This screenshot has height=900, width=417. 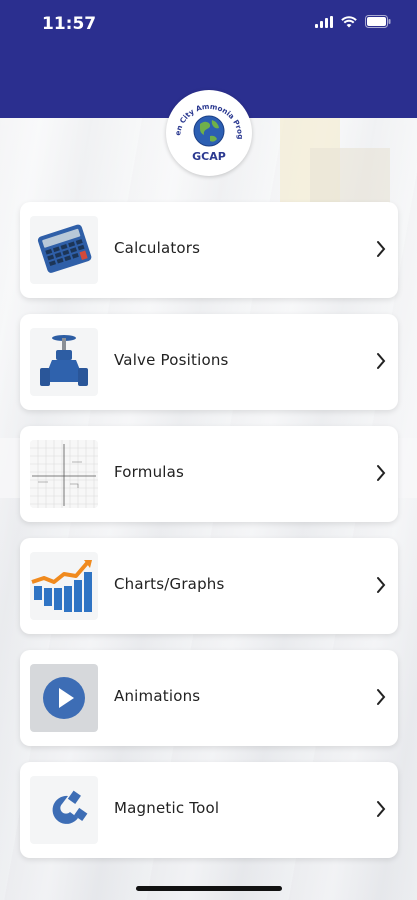 I want to click on logo-abbrev: GCAP, so click(x=209, y=156).